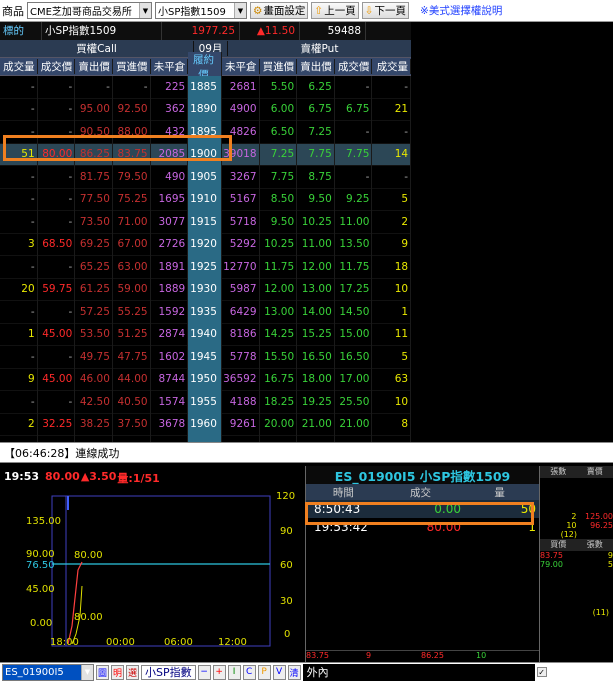  I want to click on cell-pb: 6.00, so click(279, 109).